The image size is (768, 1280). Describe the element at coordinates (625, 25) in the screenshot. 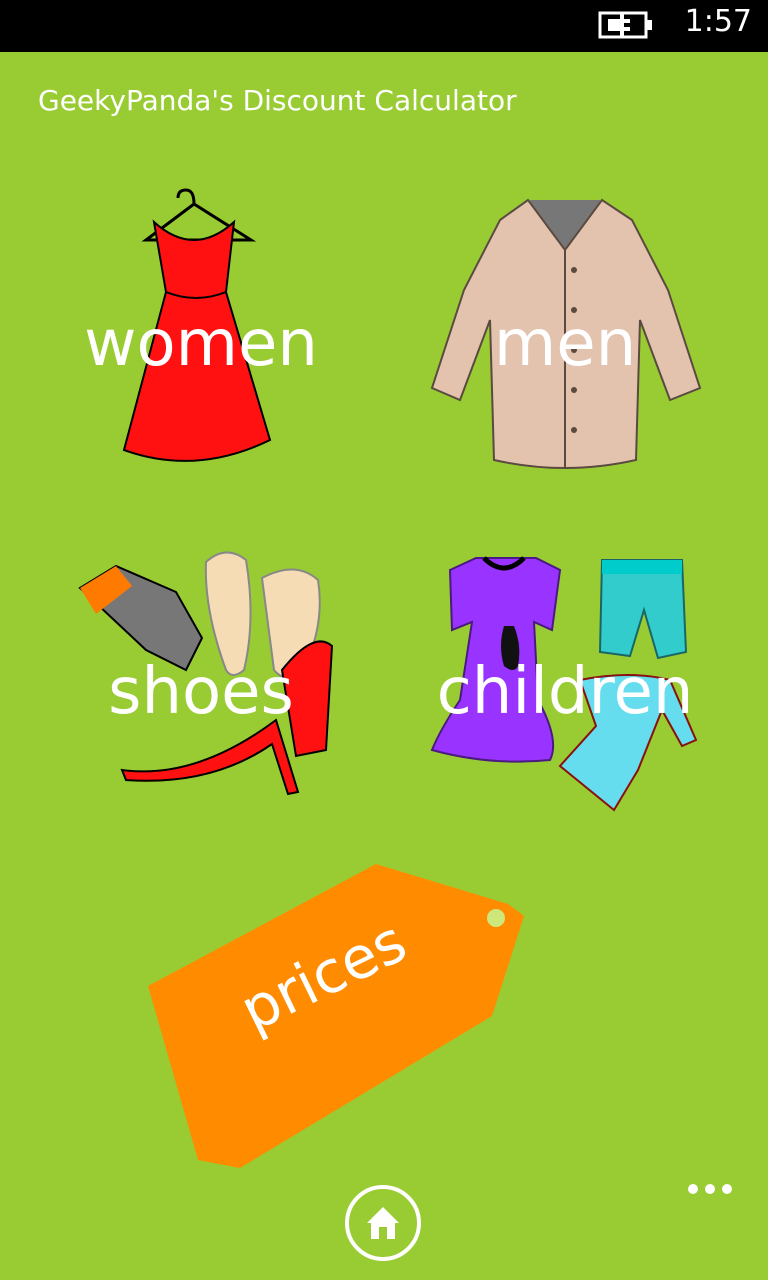

I see `battery-charging-icon` at that location.